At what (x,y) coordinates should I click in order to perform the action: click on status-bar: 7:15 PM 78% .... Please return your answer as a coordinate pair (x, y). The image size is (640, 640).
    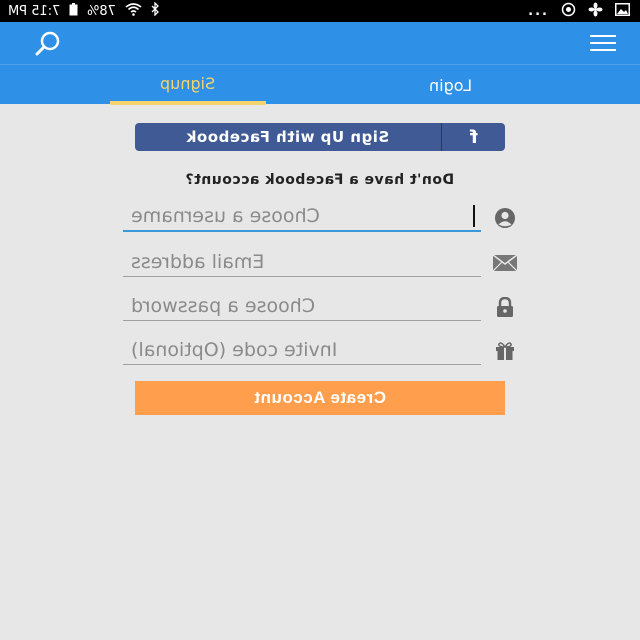
    Looking at the image, I should click on (320, 11).